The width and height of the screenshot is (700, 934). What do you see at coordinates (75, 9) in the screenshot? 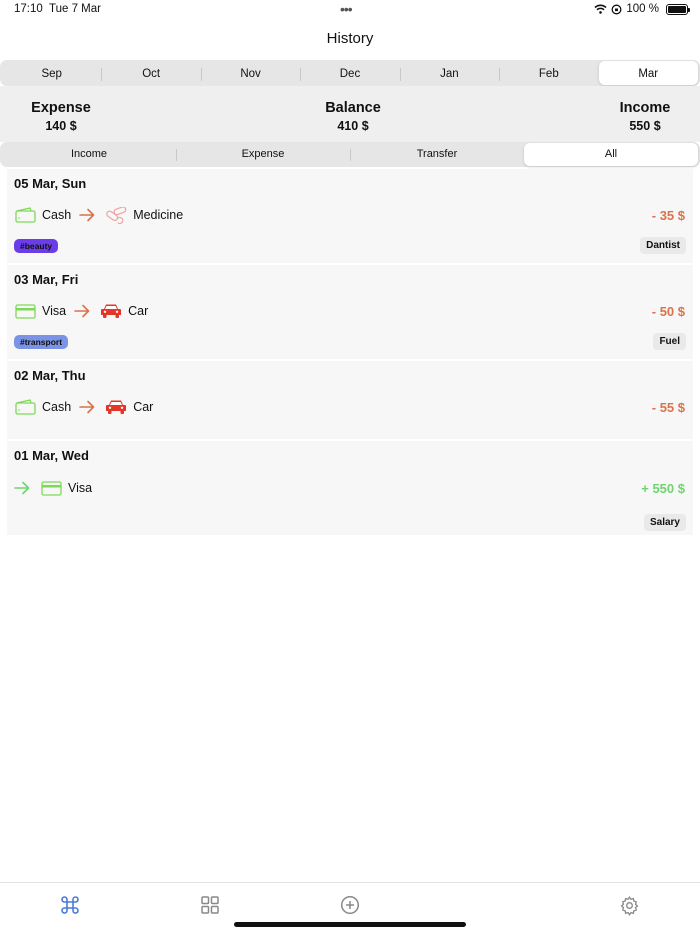
I see `status-date: Tue 7 Mar` at bounding box center [75, 9].